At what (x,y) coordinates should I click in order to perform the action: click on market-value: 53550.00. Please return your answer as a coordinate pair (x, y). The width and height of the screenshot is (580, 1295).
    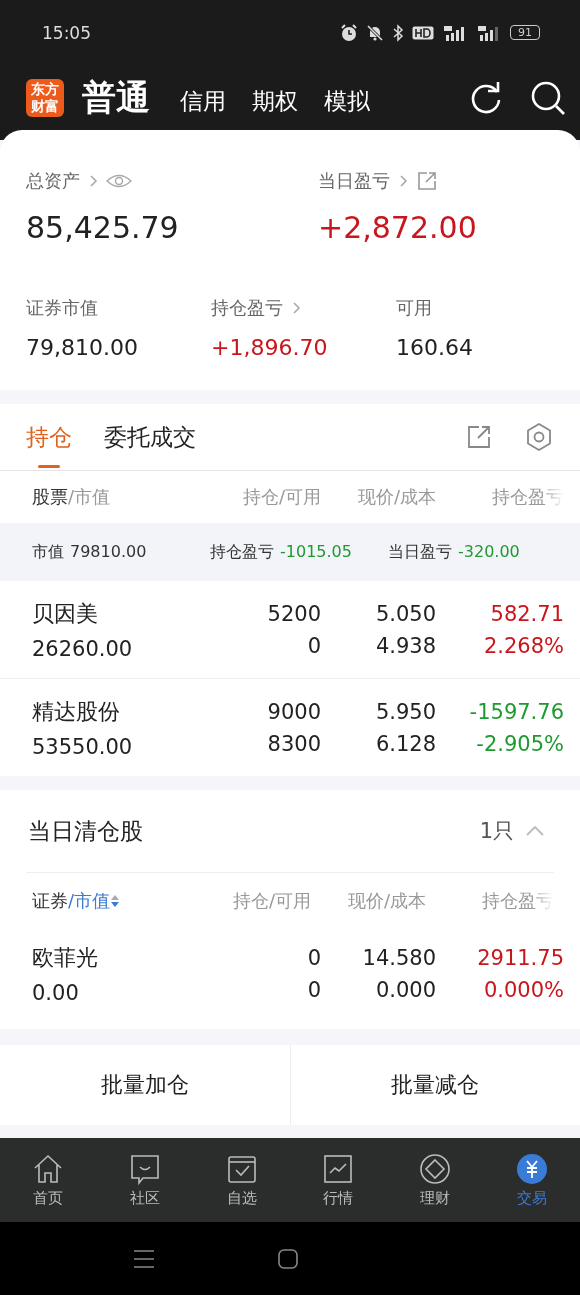
    Looking at the image, I should click on (82, 746).